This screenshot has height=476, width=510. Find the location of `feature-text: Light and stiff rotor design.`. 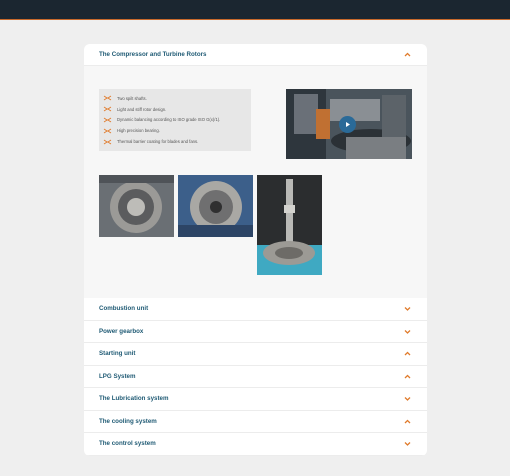

feature-text: Light and stiff rotor design. is located at coordinates (142, 109).